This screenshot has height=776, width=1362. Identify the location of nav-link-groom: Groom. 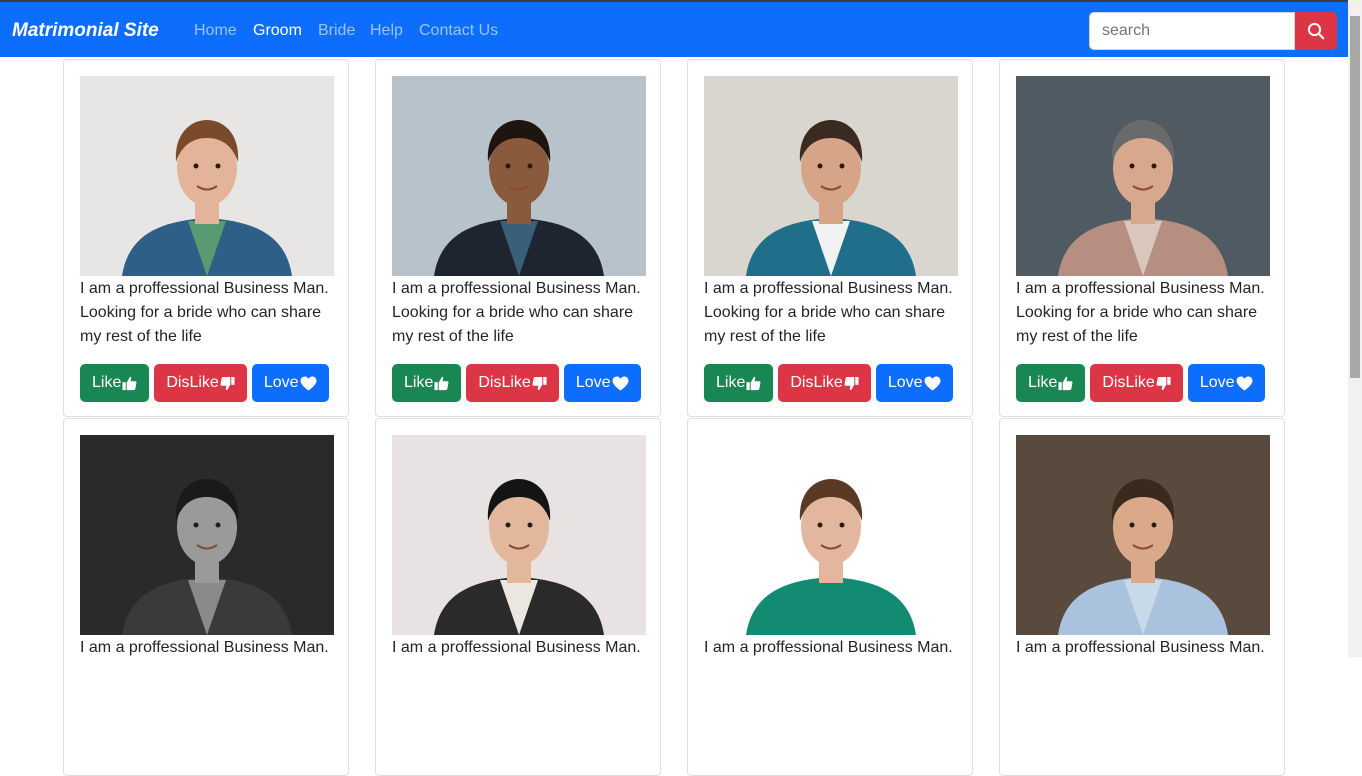
(277, 31).